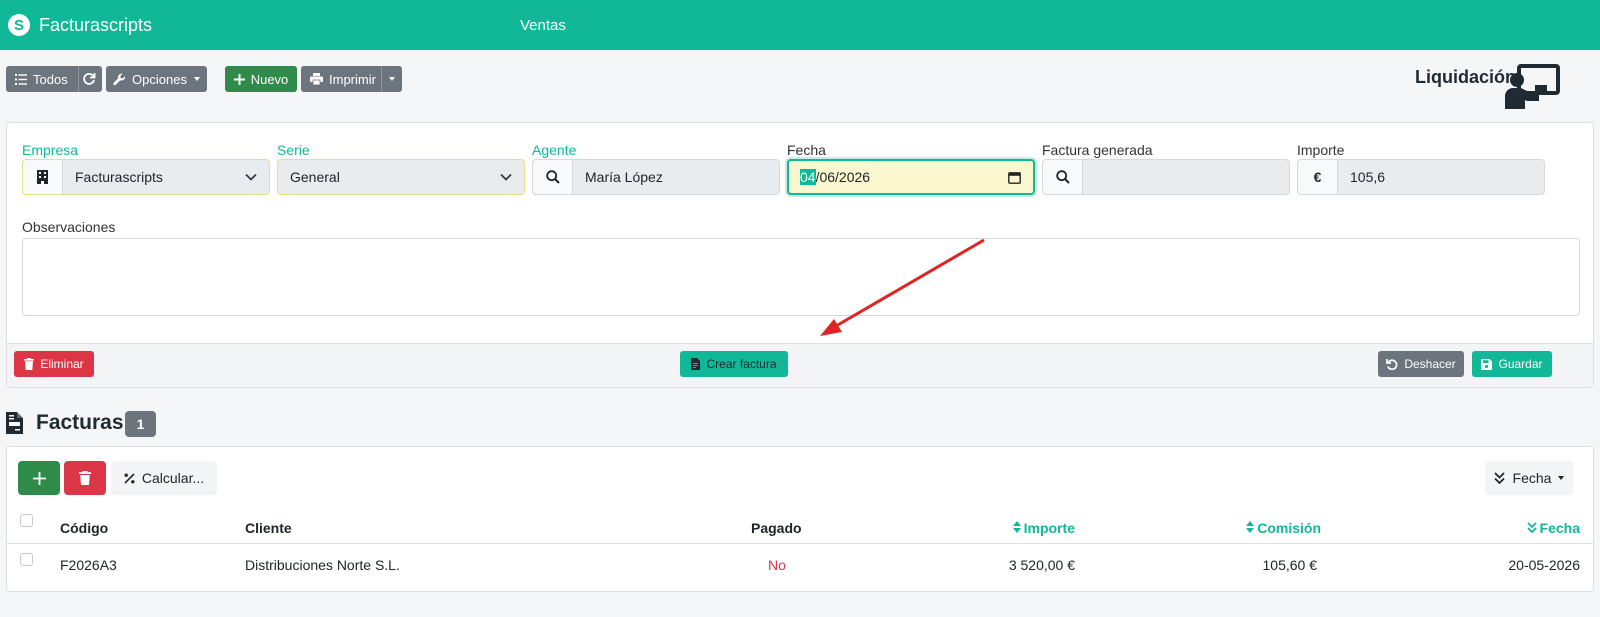  I want to click on delete-button: Eliminar, so click(54, 364).